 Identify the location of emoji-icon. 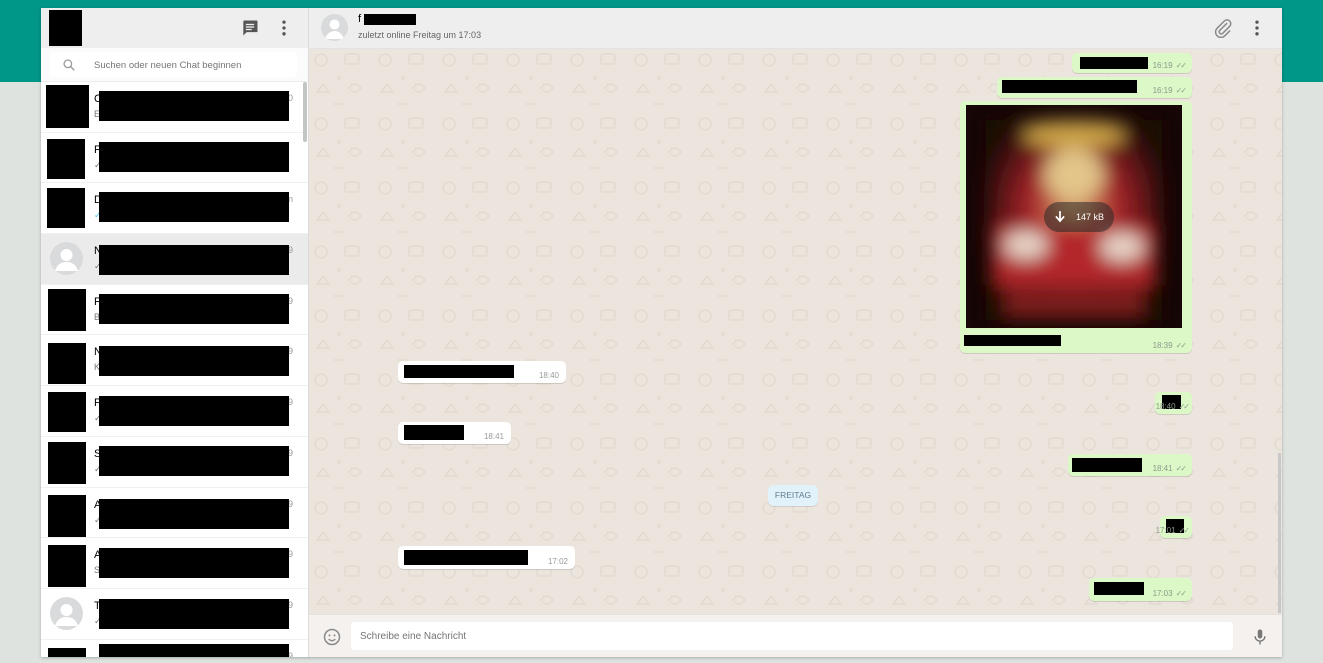
(332, 637).